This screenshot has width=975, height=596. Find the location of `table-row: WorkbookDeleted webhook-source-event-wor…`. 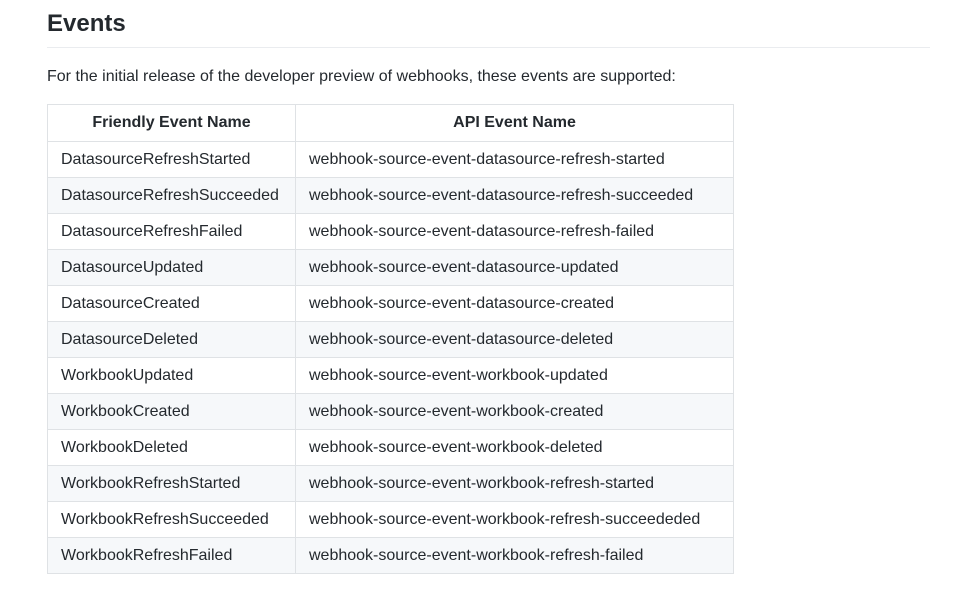

table-row: WorkbookDeleted webhook-source-event-wor… is located at coordinates (390, 447).